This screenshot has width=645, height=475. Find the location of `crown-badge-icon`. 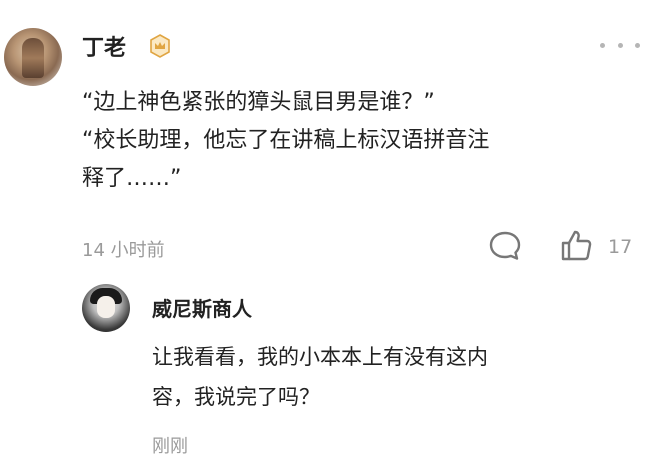

crown-badge-icon is located at coordinates (160, 46).